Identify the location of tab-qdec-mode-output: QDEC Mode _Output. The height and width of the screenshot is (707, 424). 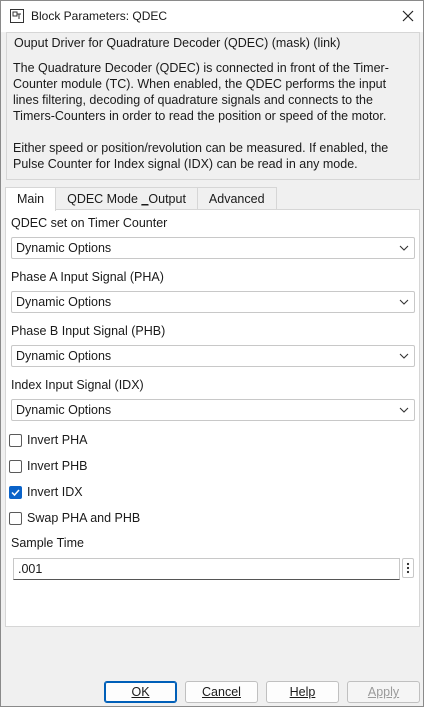
(126, 198).